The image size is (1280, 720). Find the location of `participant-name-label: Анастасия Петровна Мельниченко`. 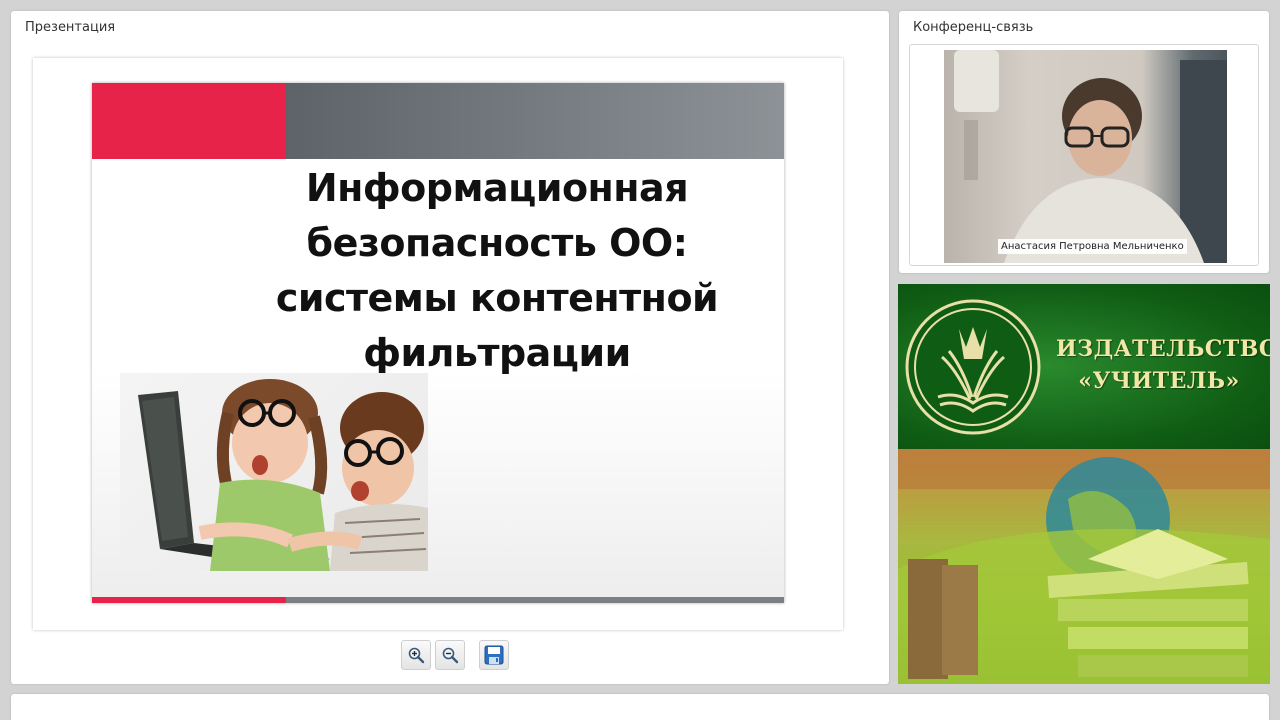

participant-name-label: Анастасия Петровна Мельниченко is located at coordinates (1092, 246).